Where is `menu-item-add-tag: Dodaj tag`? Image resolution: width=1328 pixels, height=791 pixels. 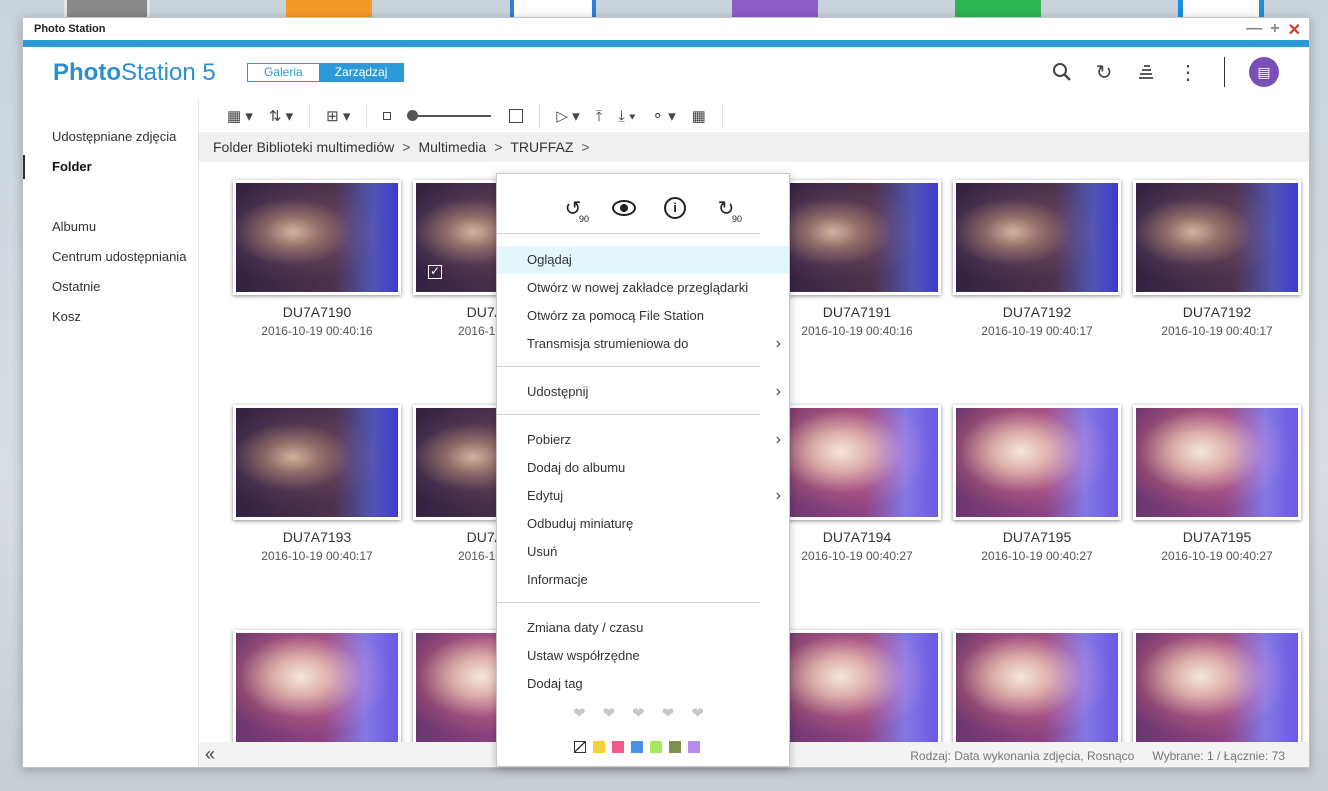
menu-item-add-tag: Dodaj tag is located at coordinates (643, 684).